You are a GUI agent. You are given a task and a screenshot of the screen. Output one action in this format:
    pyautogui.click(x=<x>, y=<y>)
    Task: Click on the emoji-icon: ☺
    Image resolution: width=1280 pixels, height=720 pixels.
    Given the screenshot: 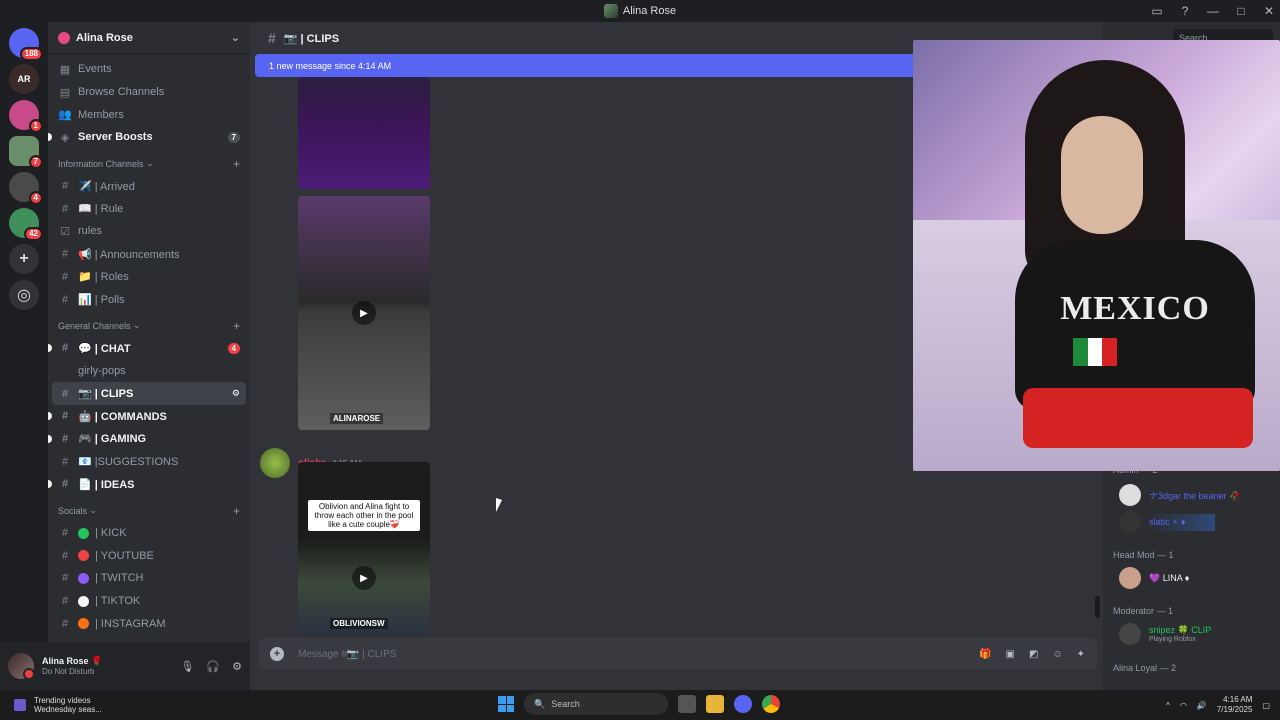 What is the action you would take?
    pyautogui.click(x=1057, y=654)
    